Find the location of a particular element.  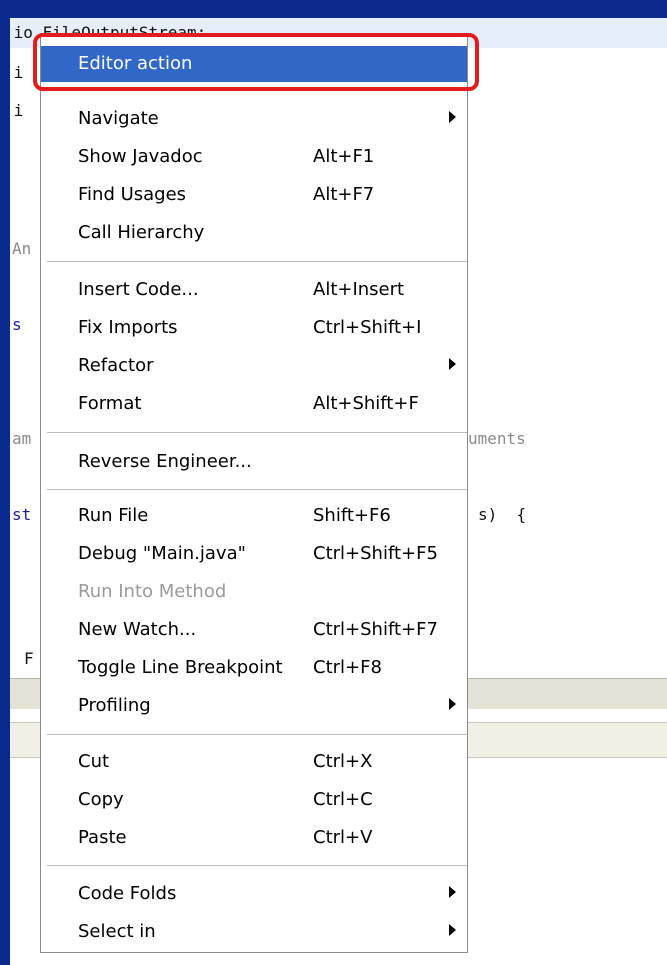

code-line: uments is located at coordinates (497, 438).